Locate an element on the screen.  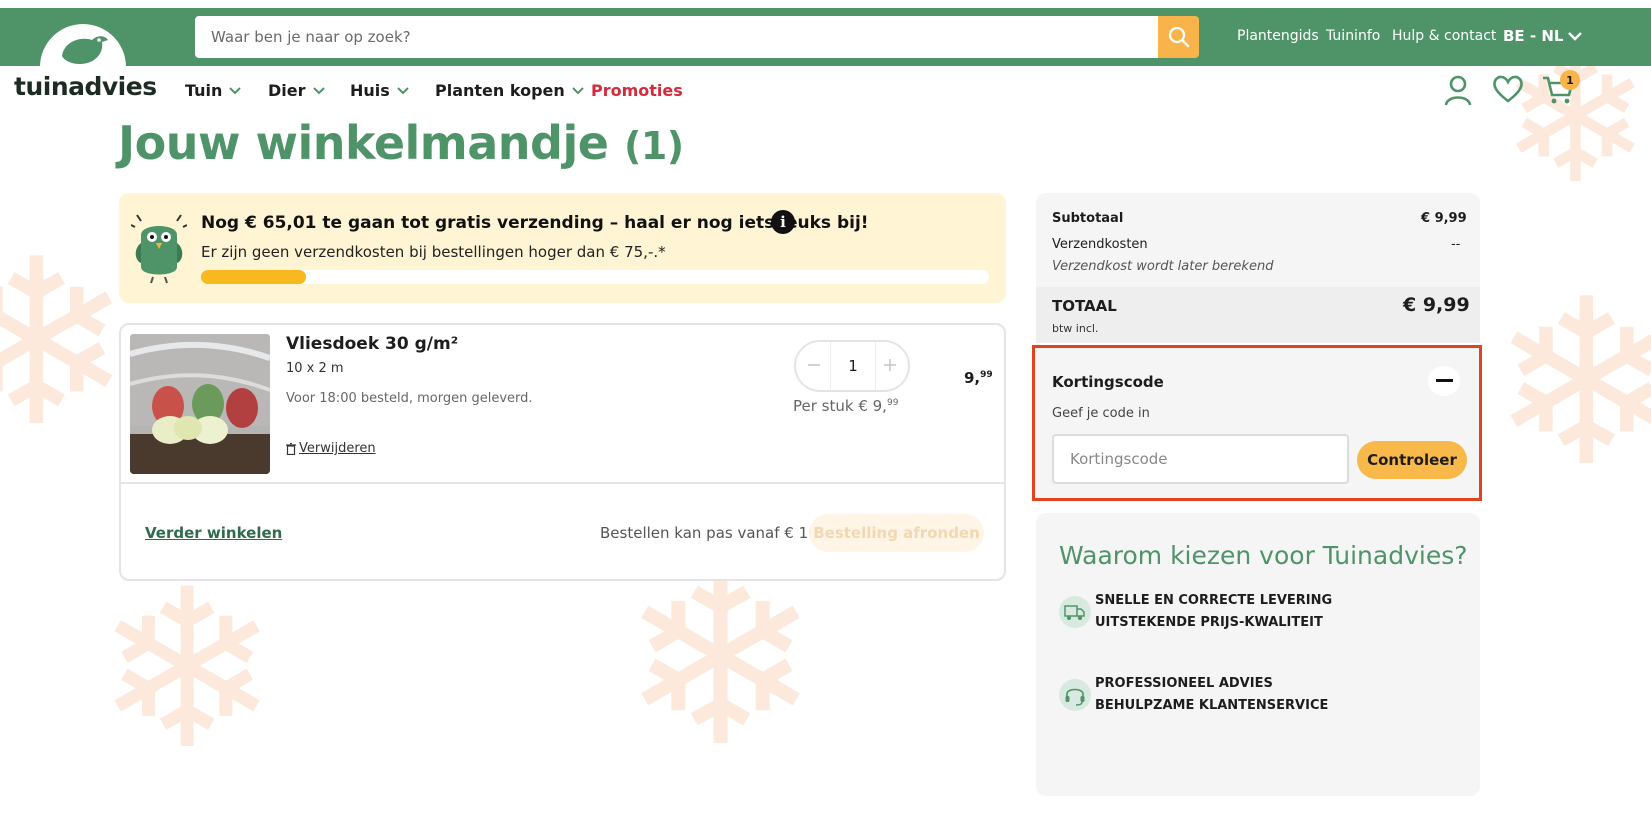
quantity-value: 1 is located at coordinates (853, 366).